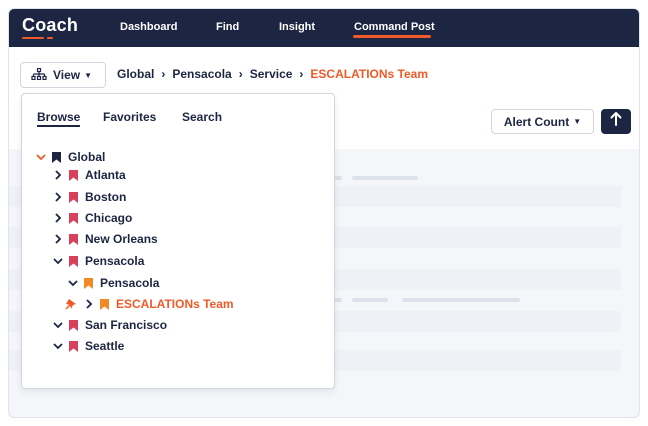  I want to click on tree-item-label: Seattle, so click(105, 346).